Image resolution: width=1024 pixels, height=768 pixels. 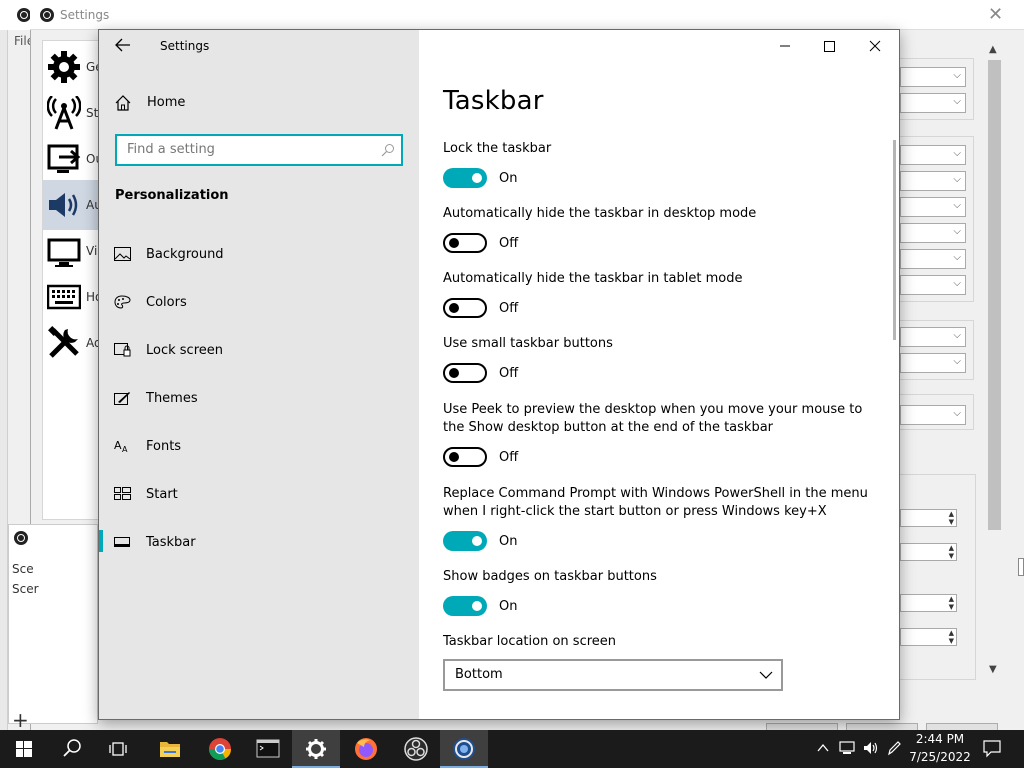 What do you see at coordinates (259, 543) in the screenshot?
I see `nav-item-taskbar: Taskbar` at bounding box center [259, 543].